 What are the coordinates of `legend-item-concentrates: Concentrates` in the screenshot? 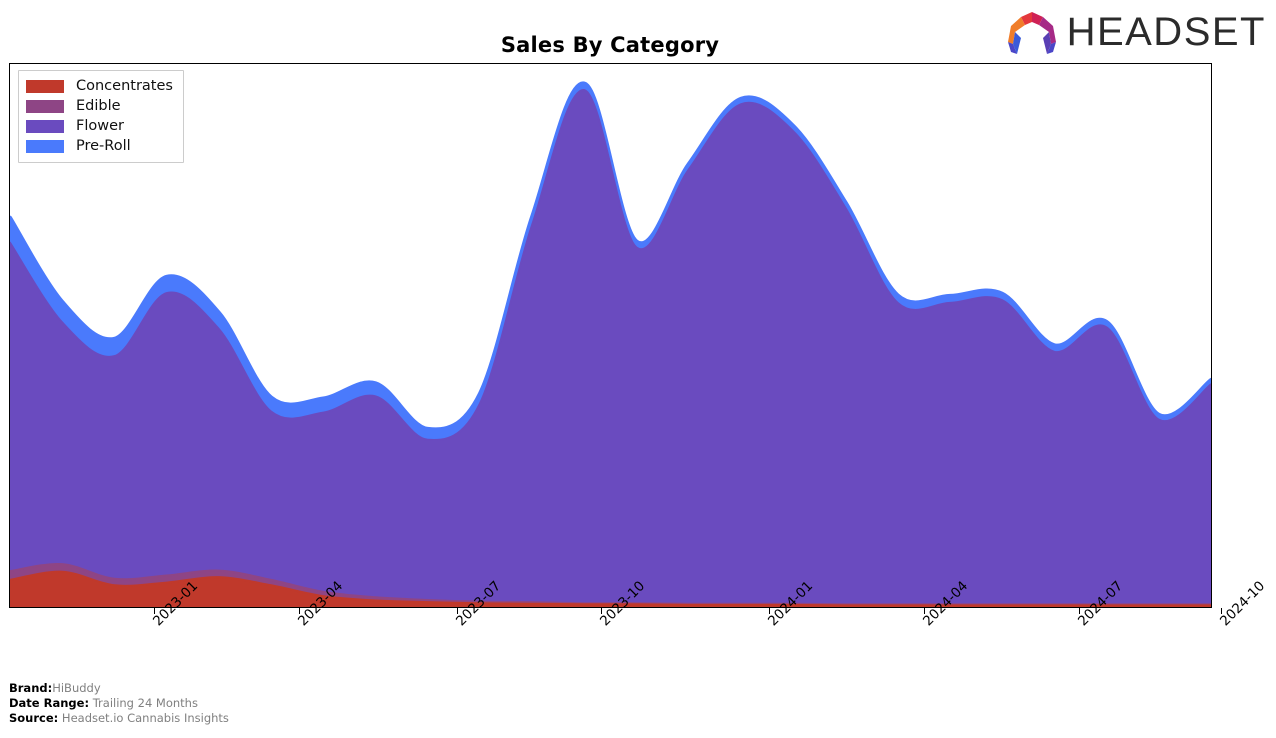 It's located at (99, 86).